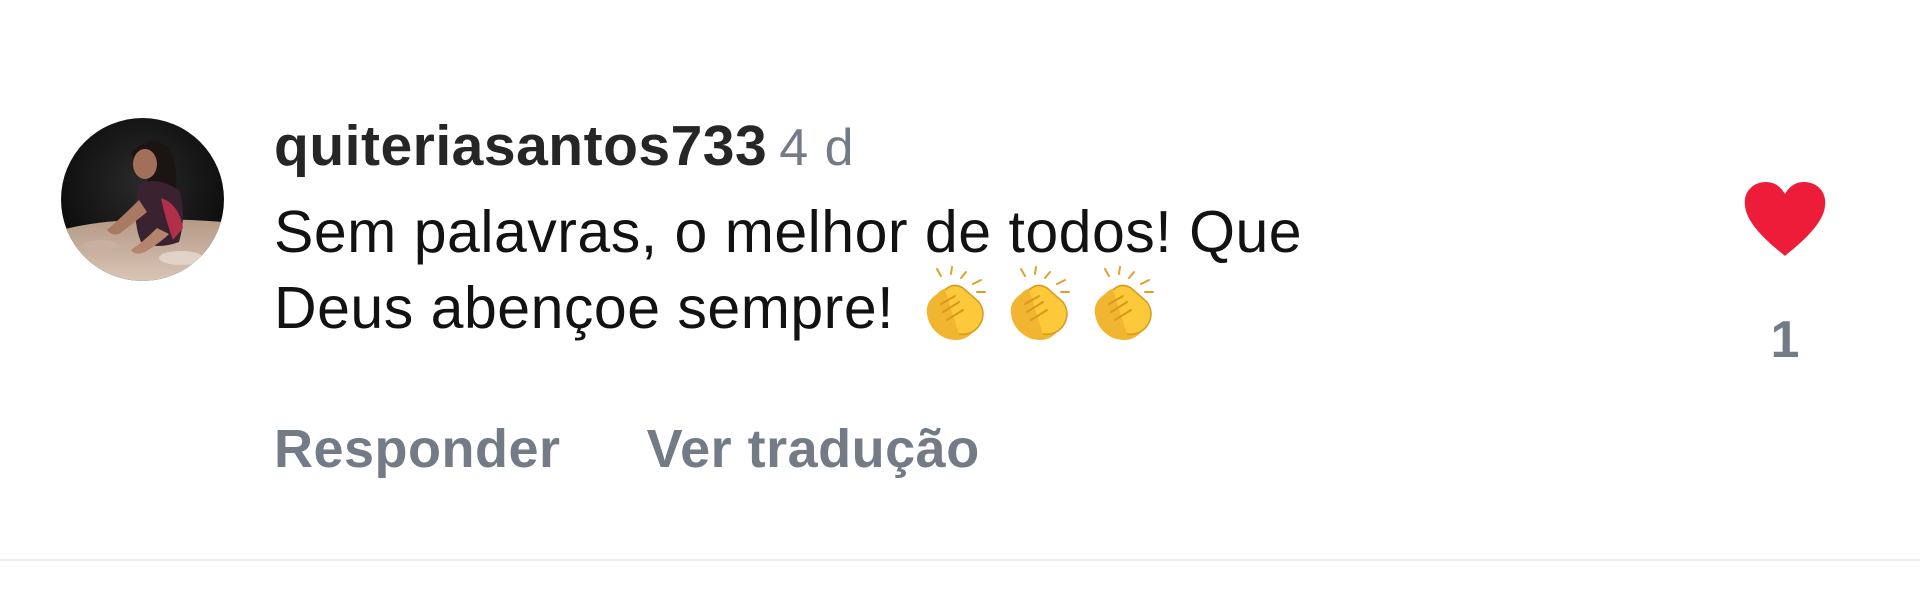 The height and width of the screenshot is (597, 1920). I want to click on divider, so click(960, 560).